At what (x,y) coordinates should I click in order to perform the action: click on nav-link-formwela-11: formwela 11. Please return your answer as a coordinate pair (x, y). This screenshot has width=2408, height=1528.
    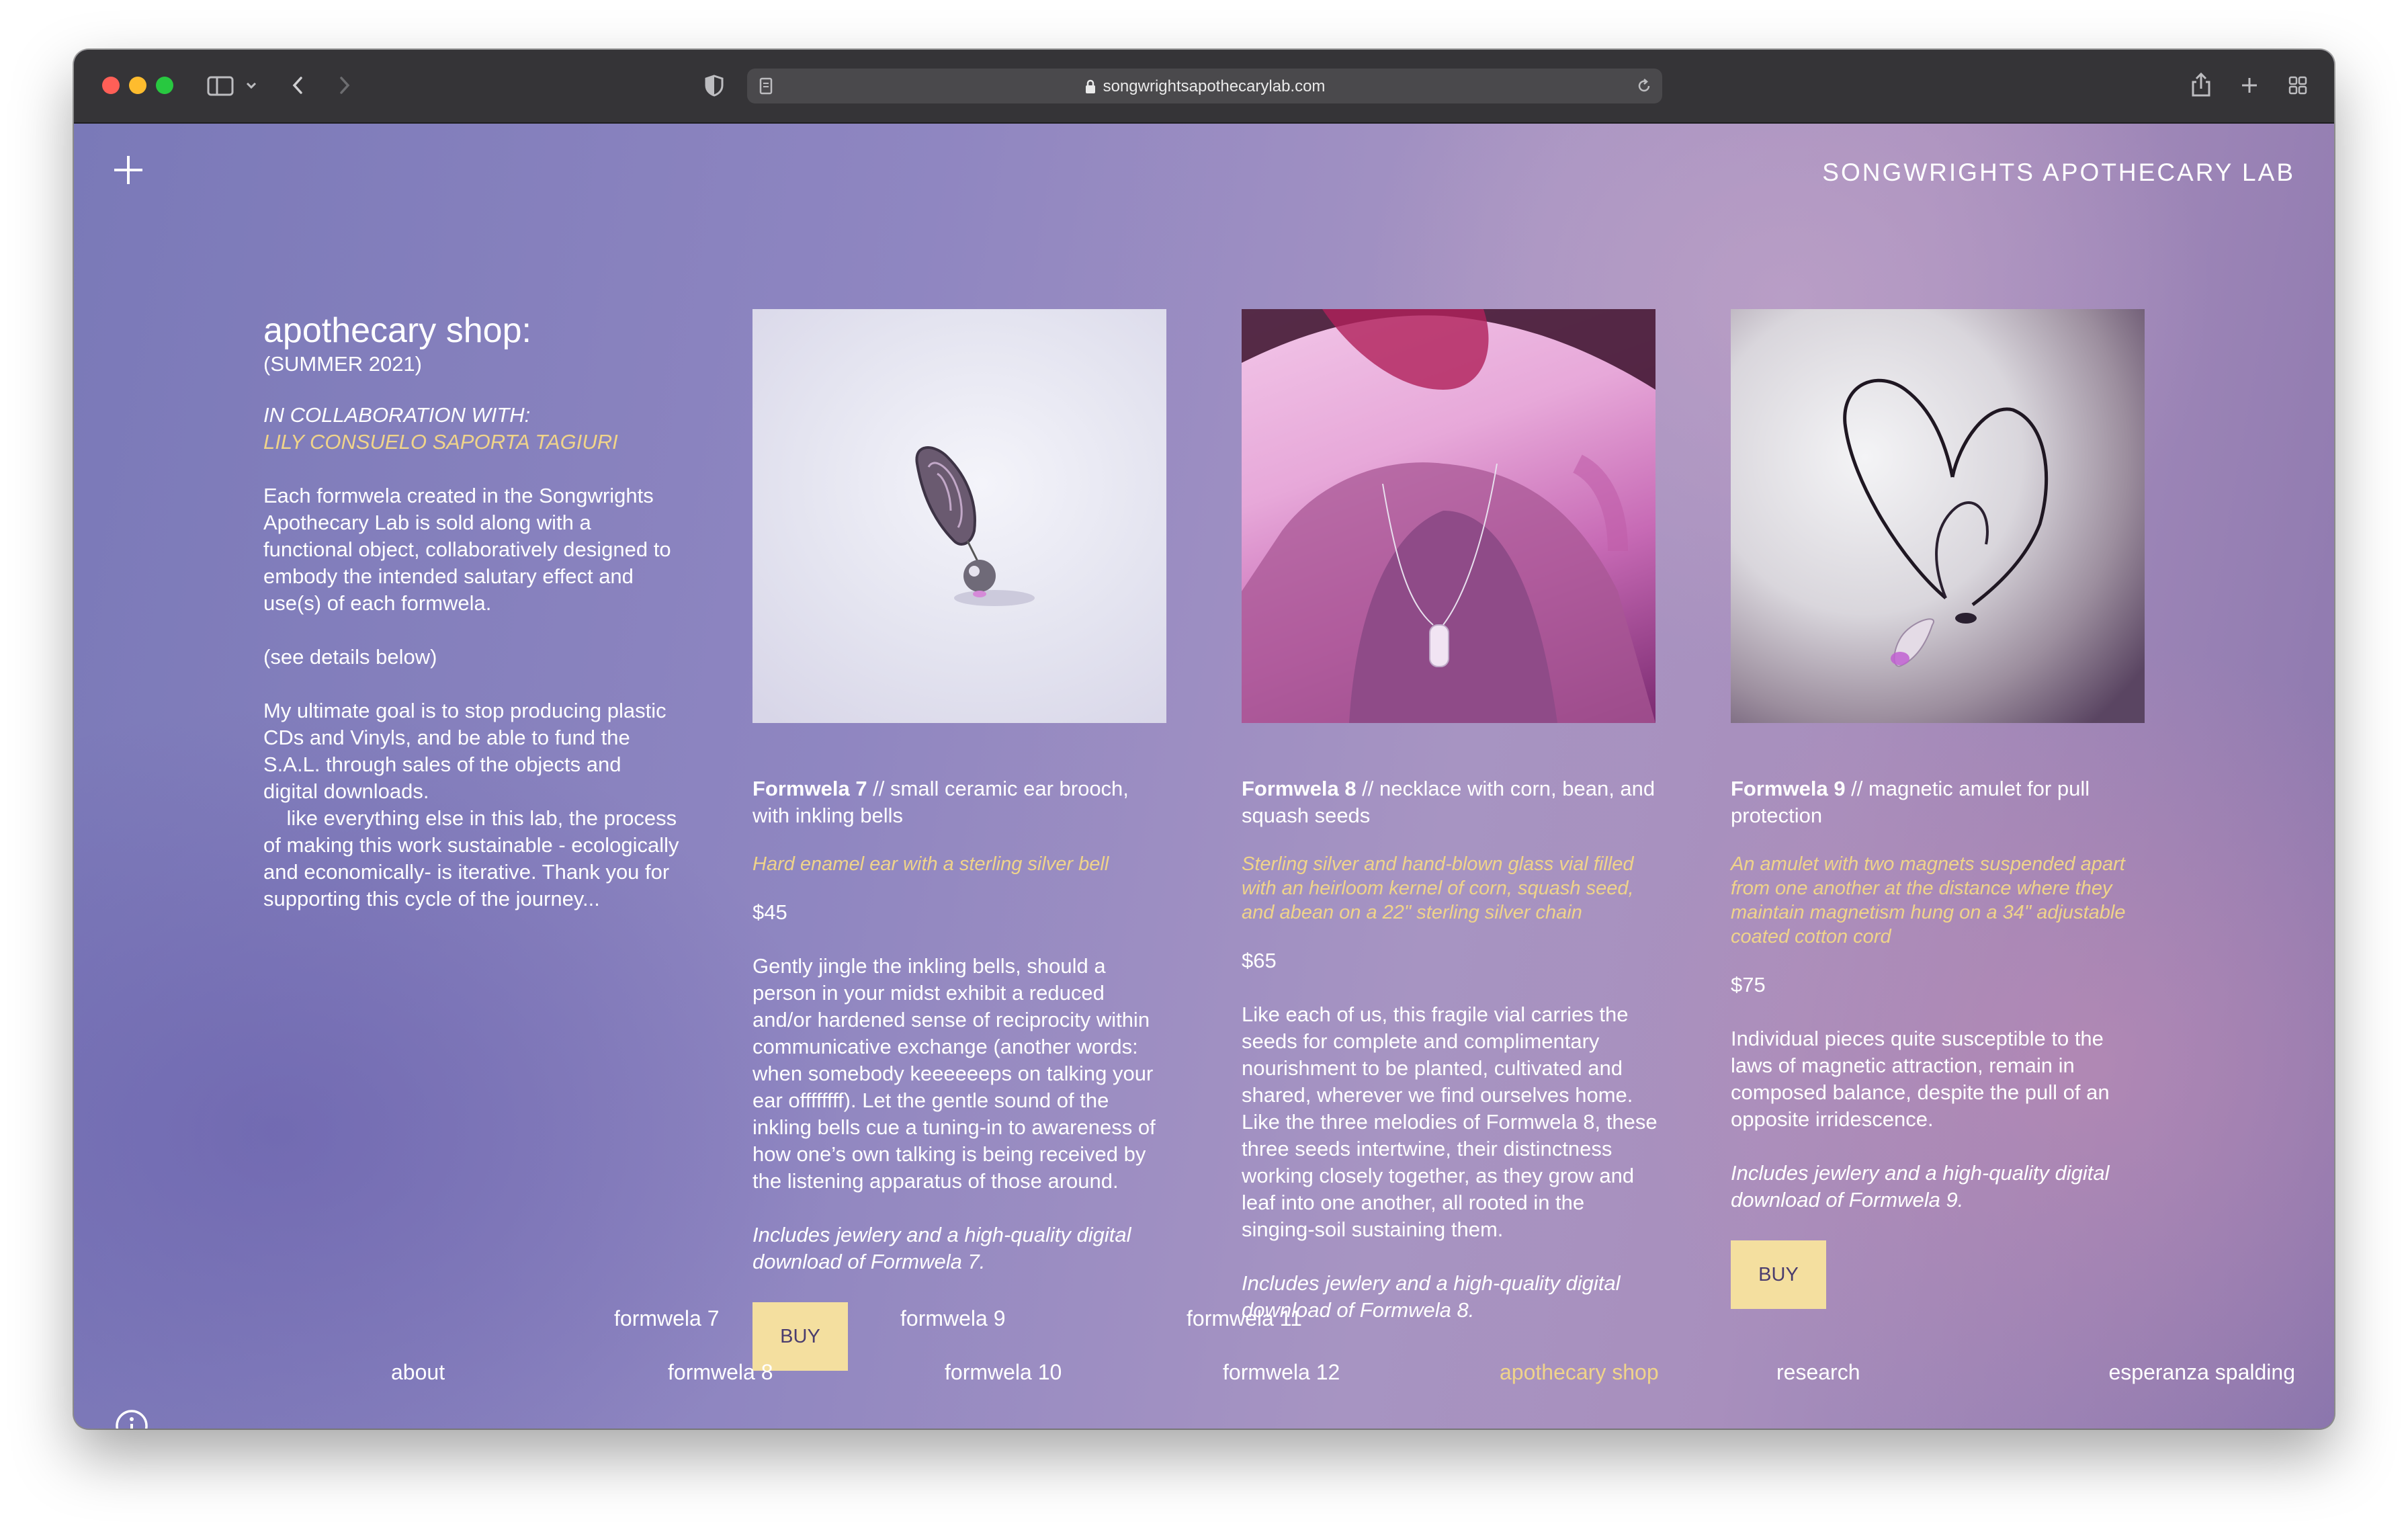
    Looking at the image, I should click on (1244, 1318).